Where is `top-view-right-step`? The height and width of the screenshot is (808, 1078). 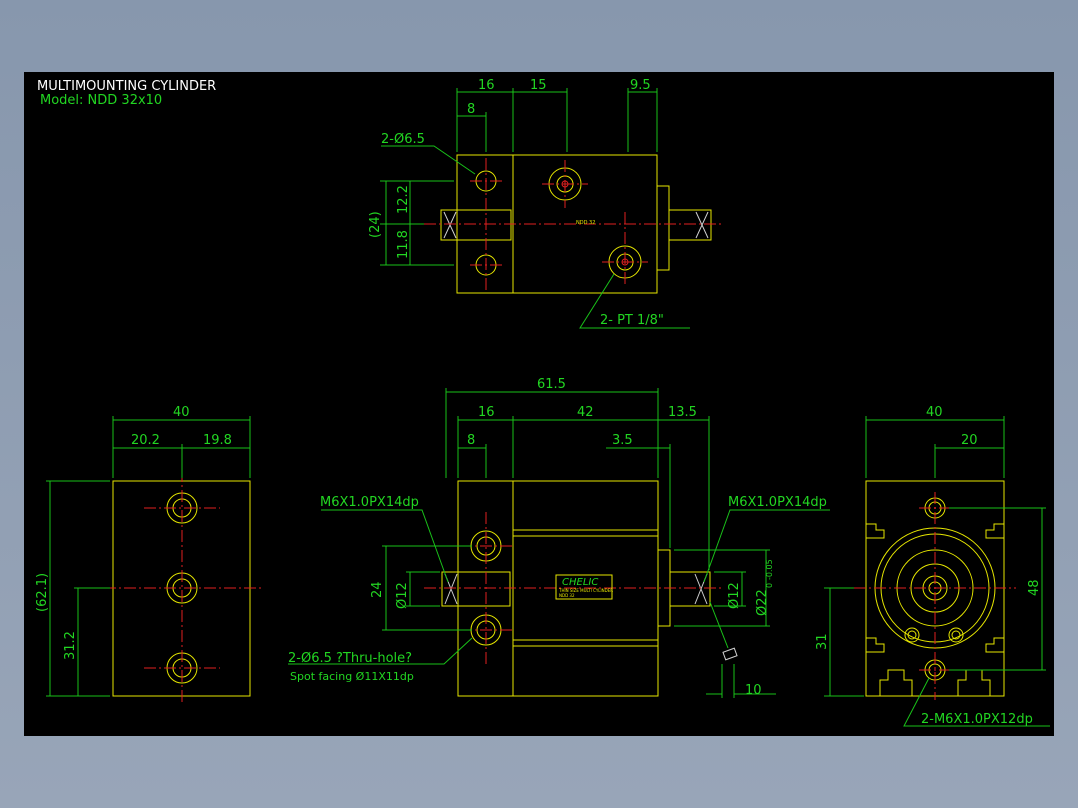
top-view-right-step is located at coordinates (663, 228).